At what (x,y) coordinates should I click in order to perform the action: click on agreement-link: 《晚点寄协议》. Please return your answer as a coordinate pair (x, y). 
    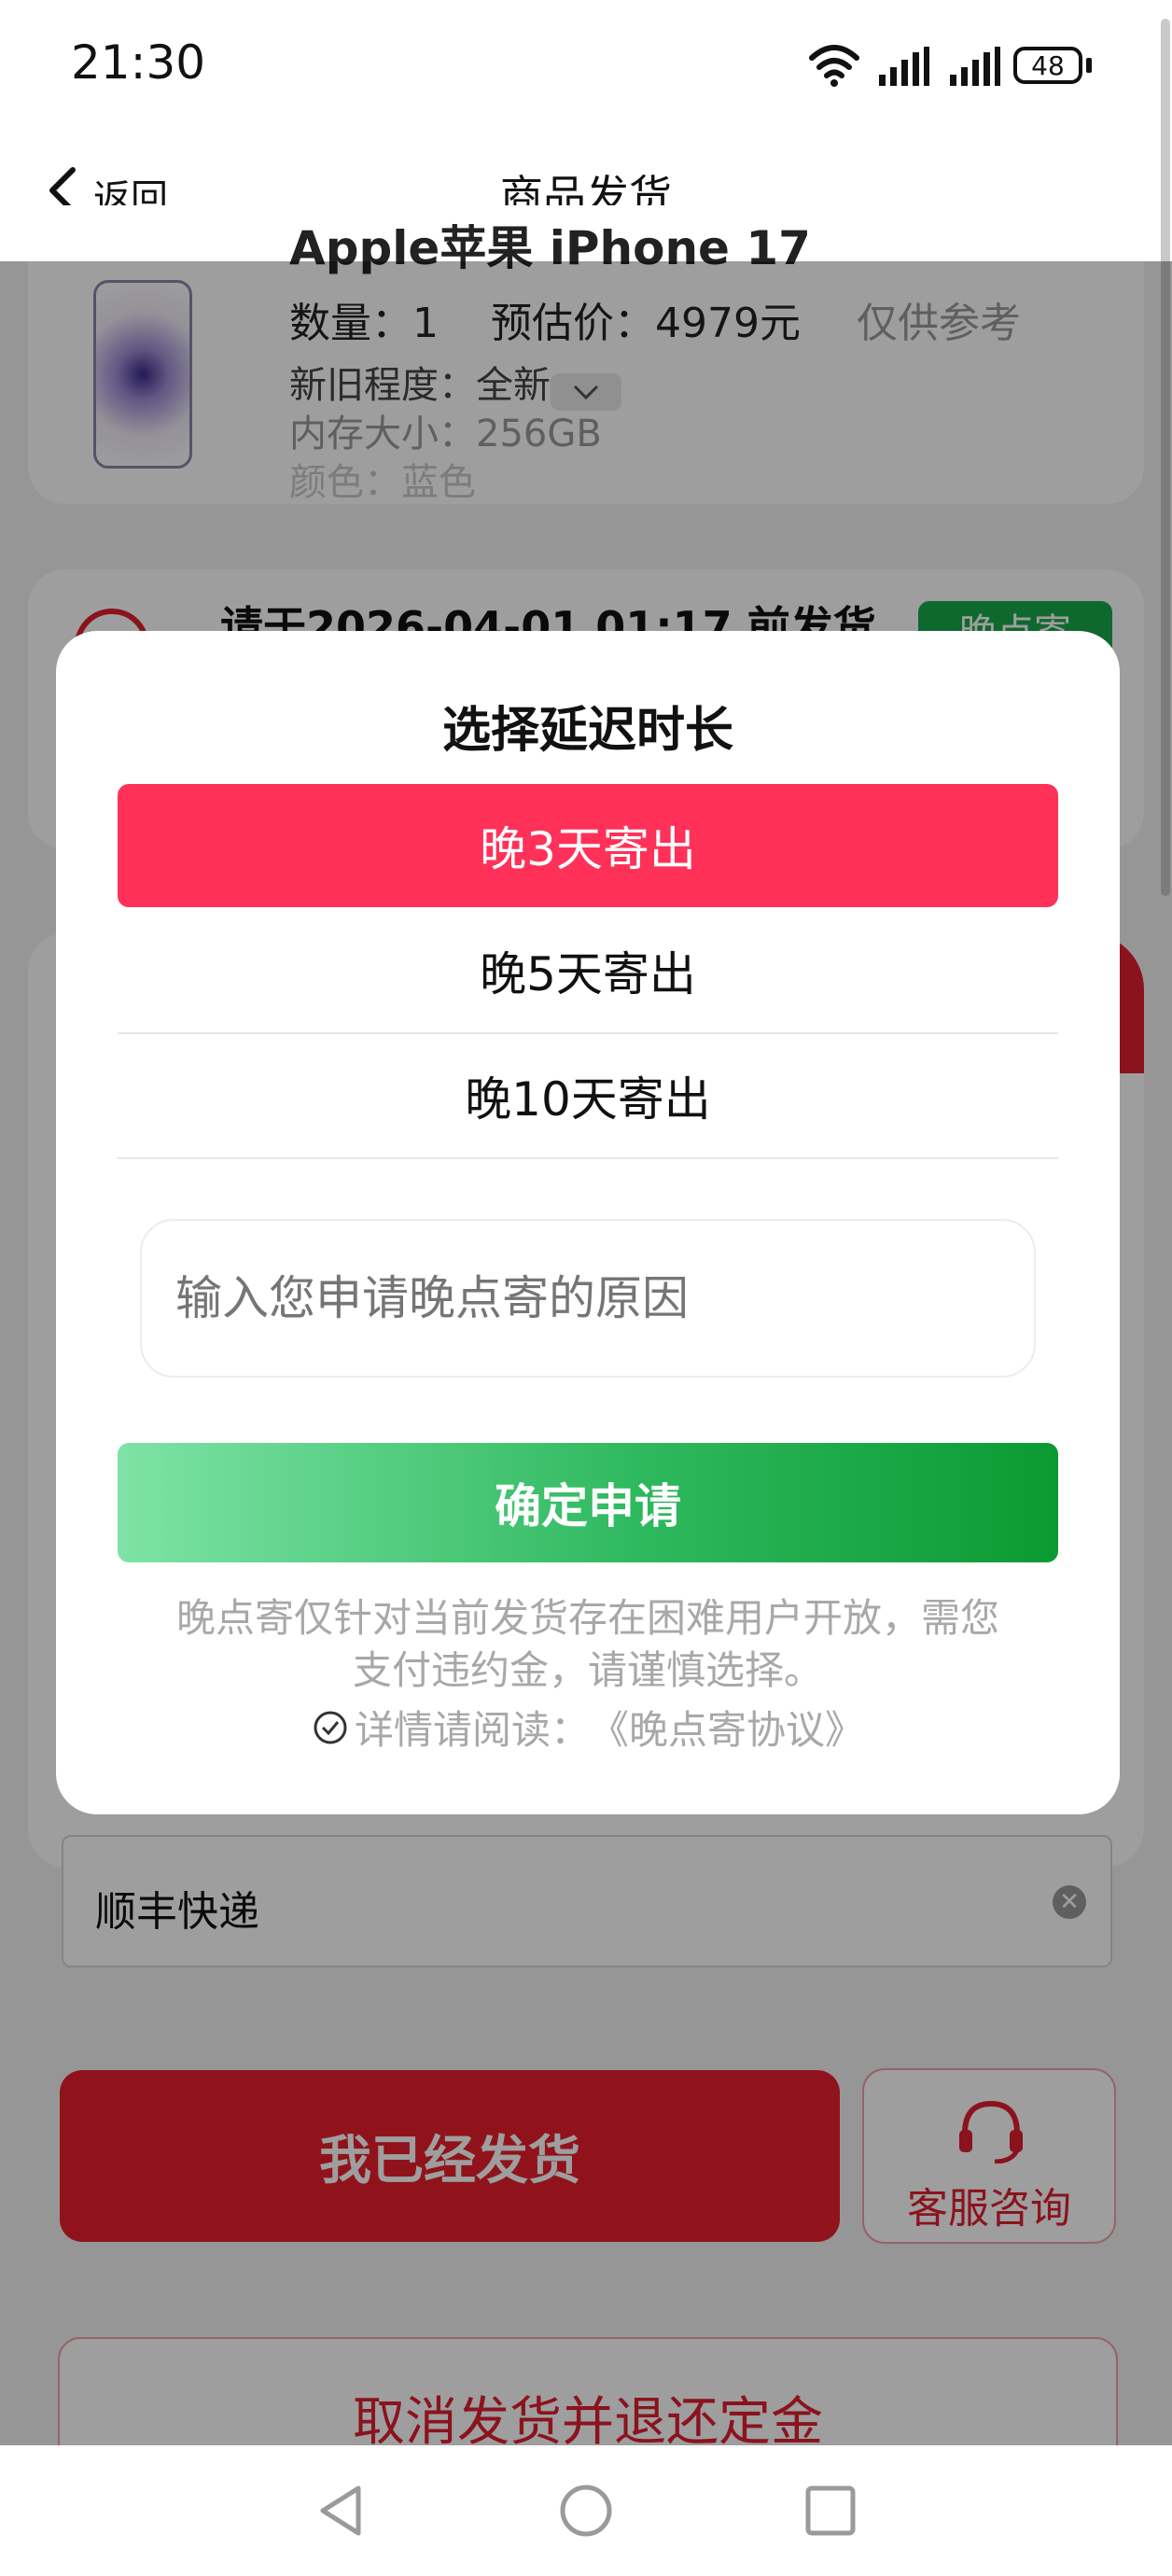
    Looking at the image, I should click on (727, 1727).